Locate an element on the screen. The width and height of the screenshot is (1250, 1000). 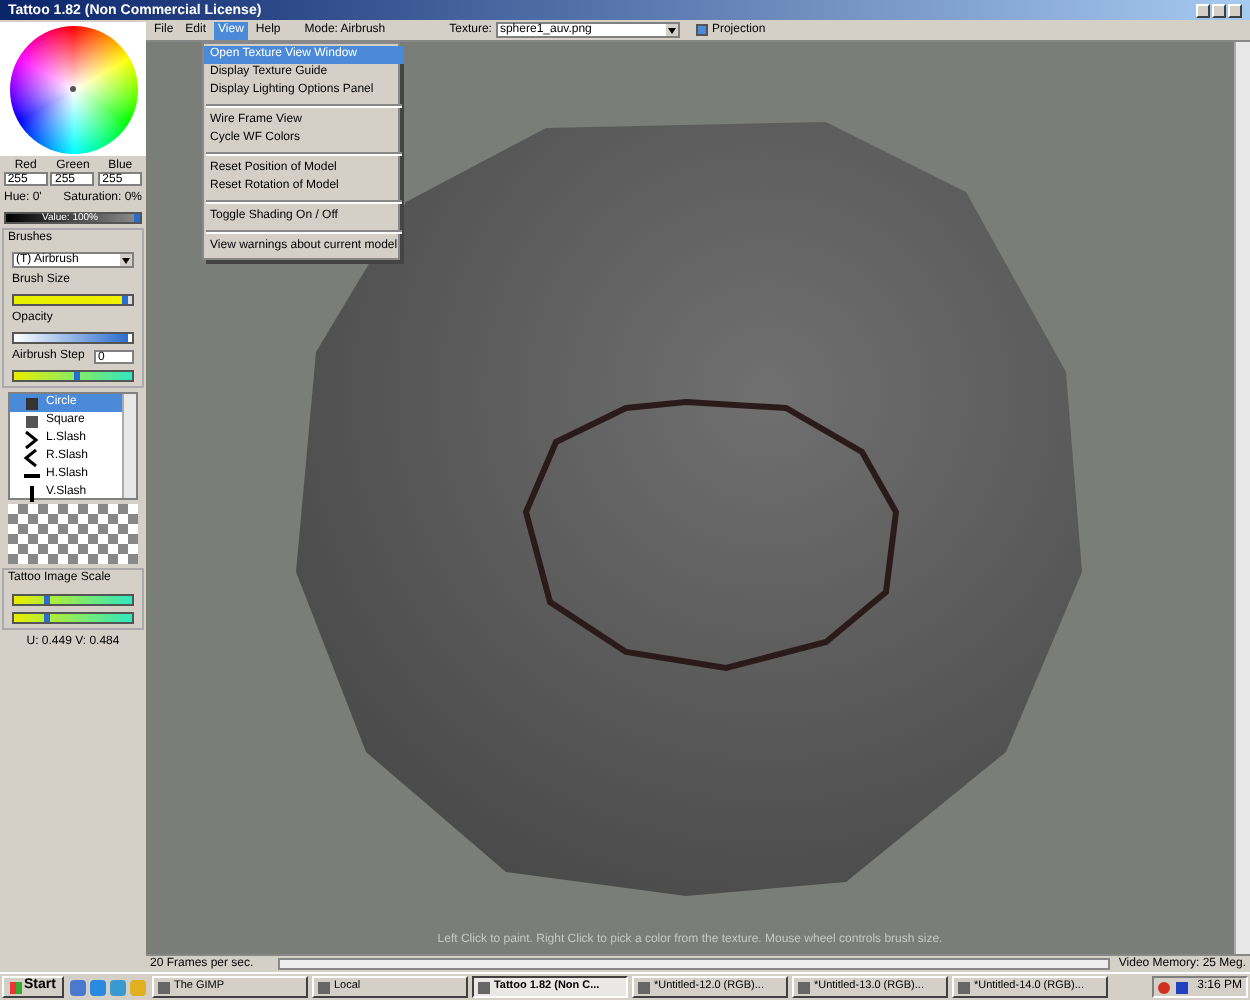
restore-button is located at coordinates (1219, 10).